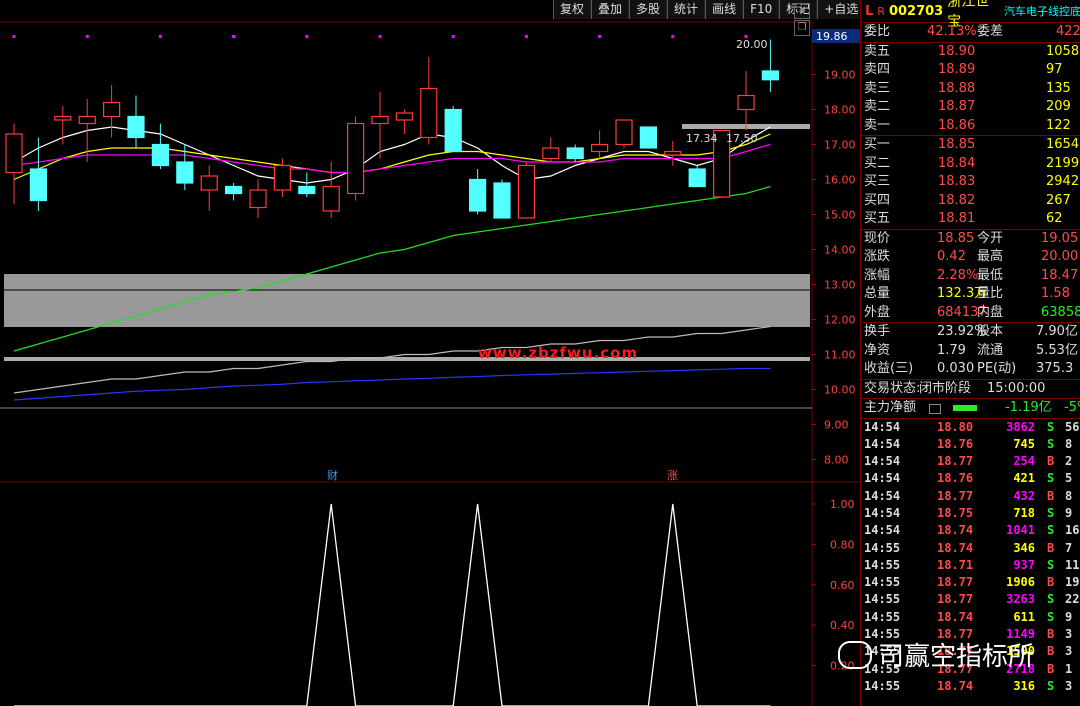  I want to click on weibi-row: 委比 42.13% 委差 422, so click(970, 33).